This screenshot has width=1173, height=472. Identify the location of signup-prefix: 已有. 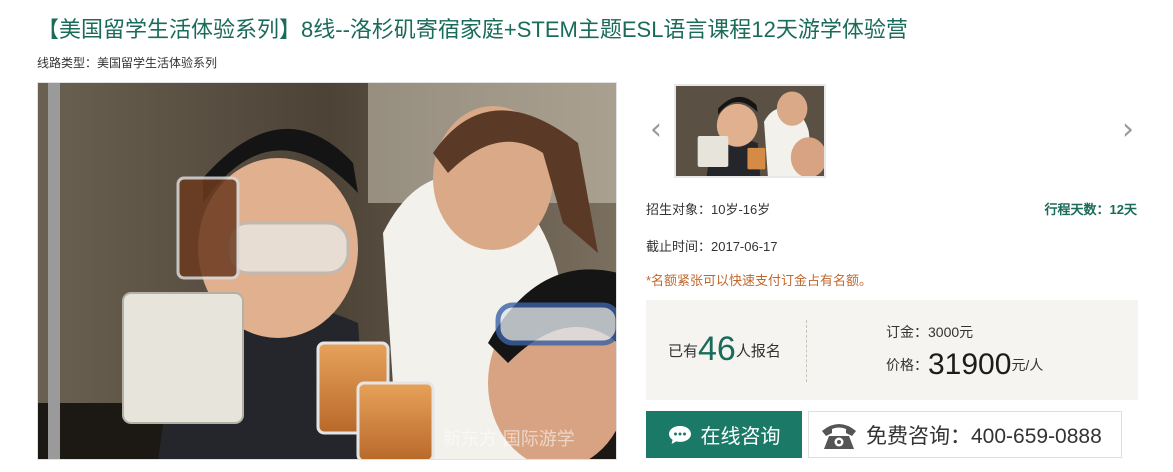
(683, 351).